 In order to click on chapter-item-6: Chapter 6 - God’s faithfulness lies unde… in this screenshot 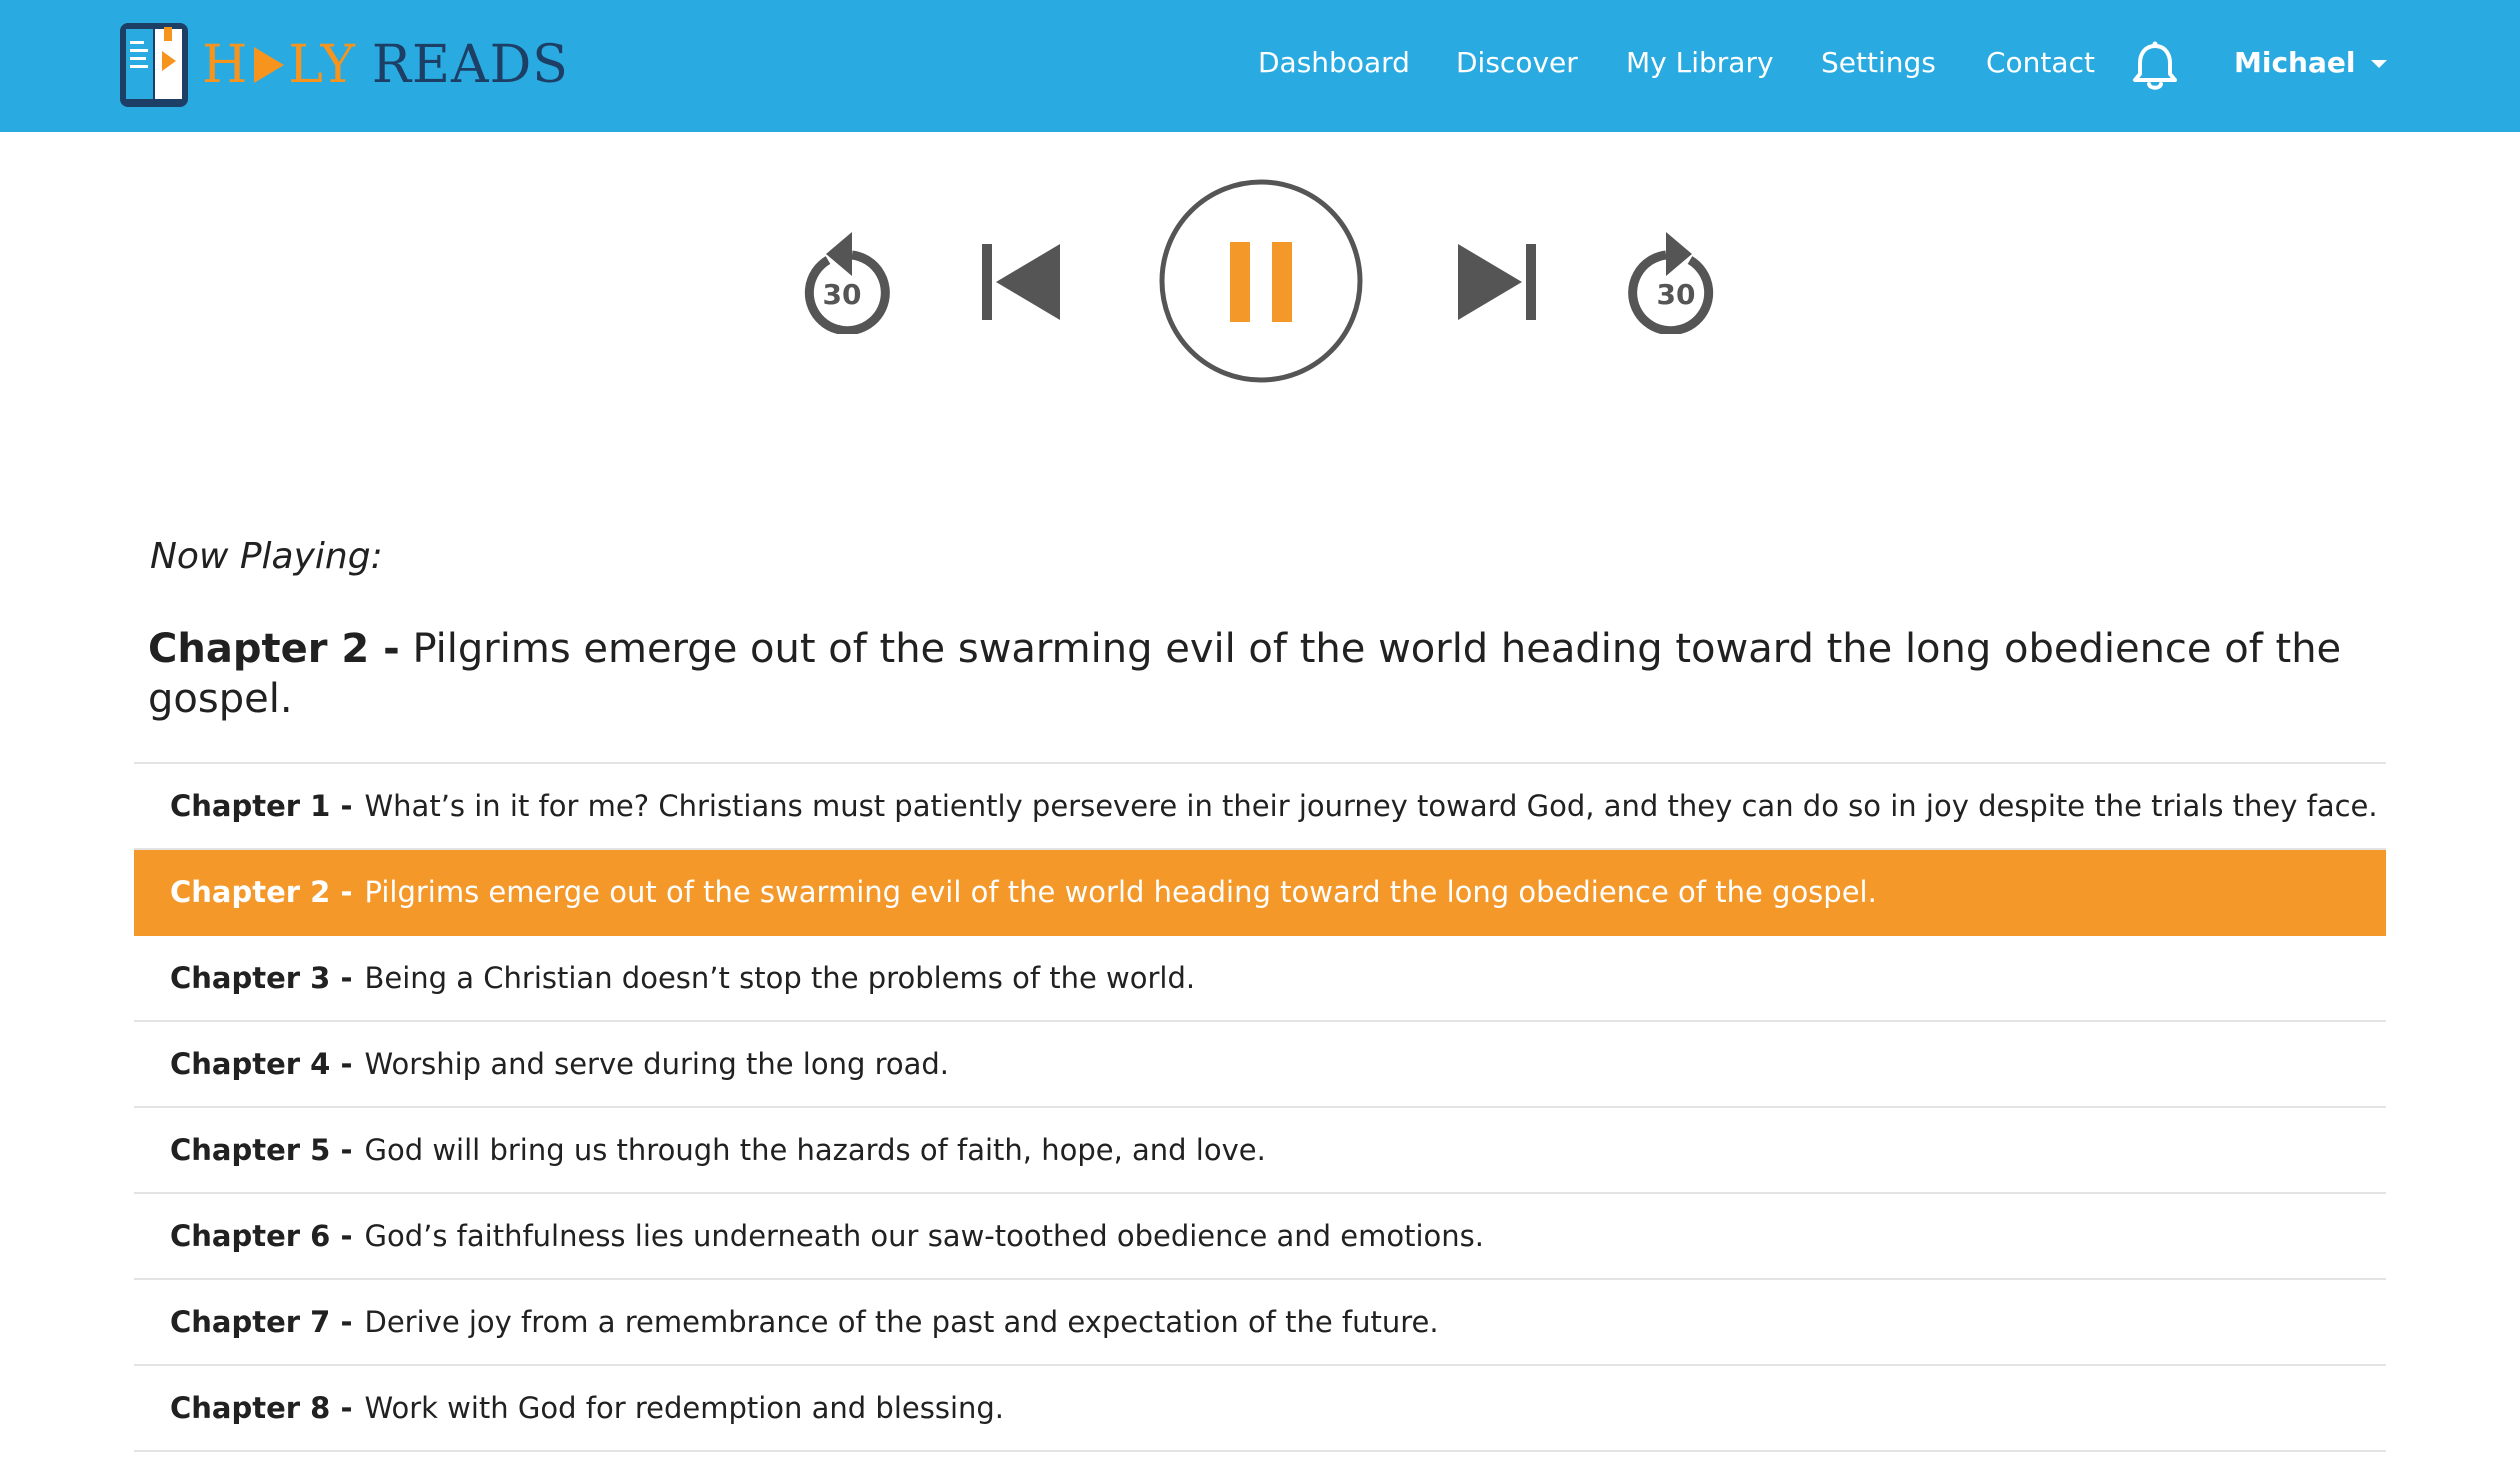, I will do `click(1260, 1237)`.